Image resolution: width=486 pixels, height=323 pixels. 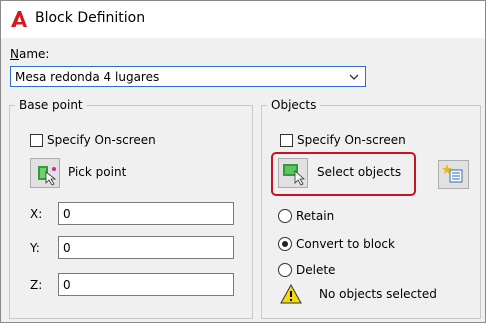 What do you see at coordinates (47, 176) in the screenshot?
I see `pick-point-icon` at bounding box center [47, 176].